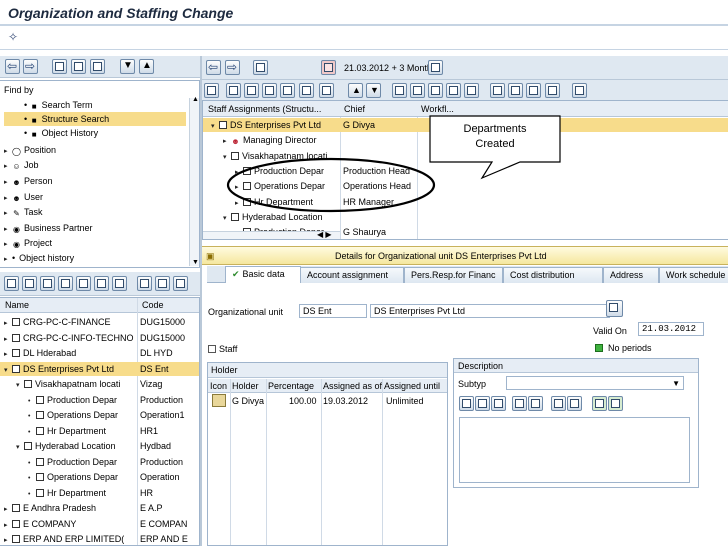 This screenshot has height=546, width=728. I want to click on edit-icon, so click(306, 90).